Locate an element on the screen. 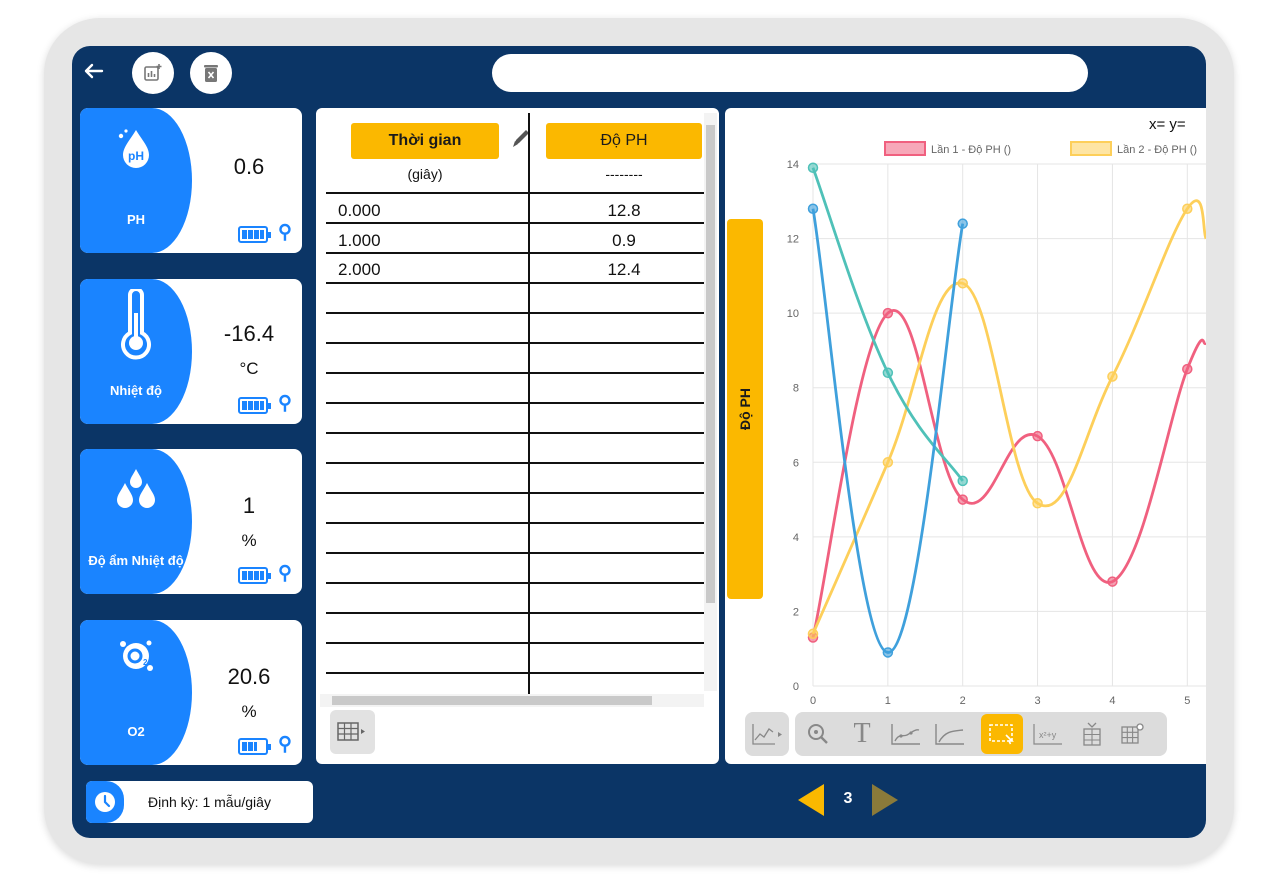 The image size is (1276, 892). line-chart-icon is located at coordinates (767, 734).